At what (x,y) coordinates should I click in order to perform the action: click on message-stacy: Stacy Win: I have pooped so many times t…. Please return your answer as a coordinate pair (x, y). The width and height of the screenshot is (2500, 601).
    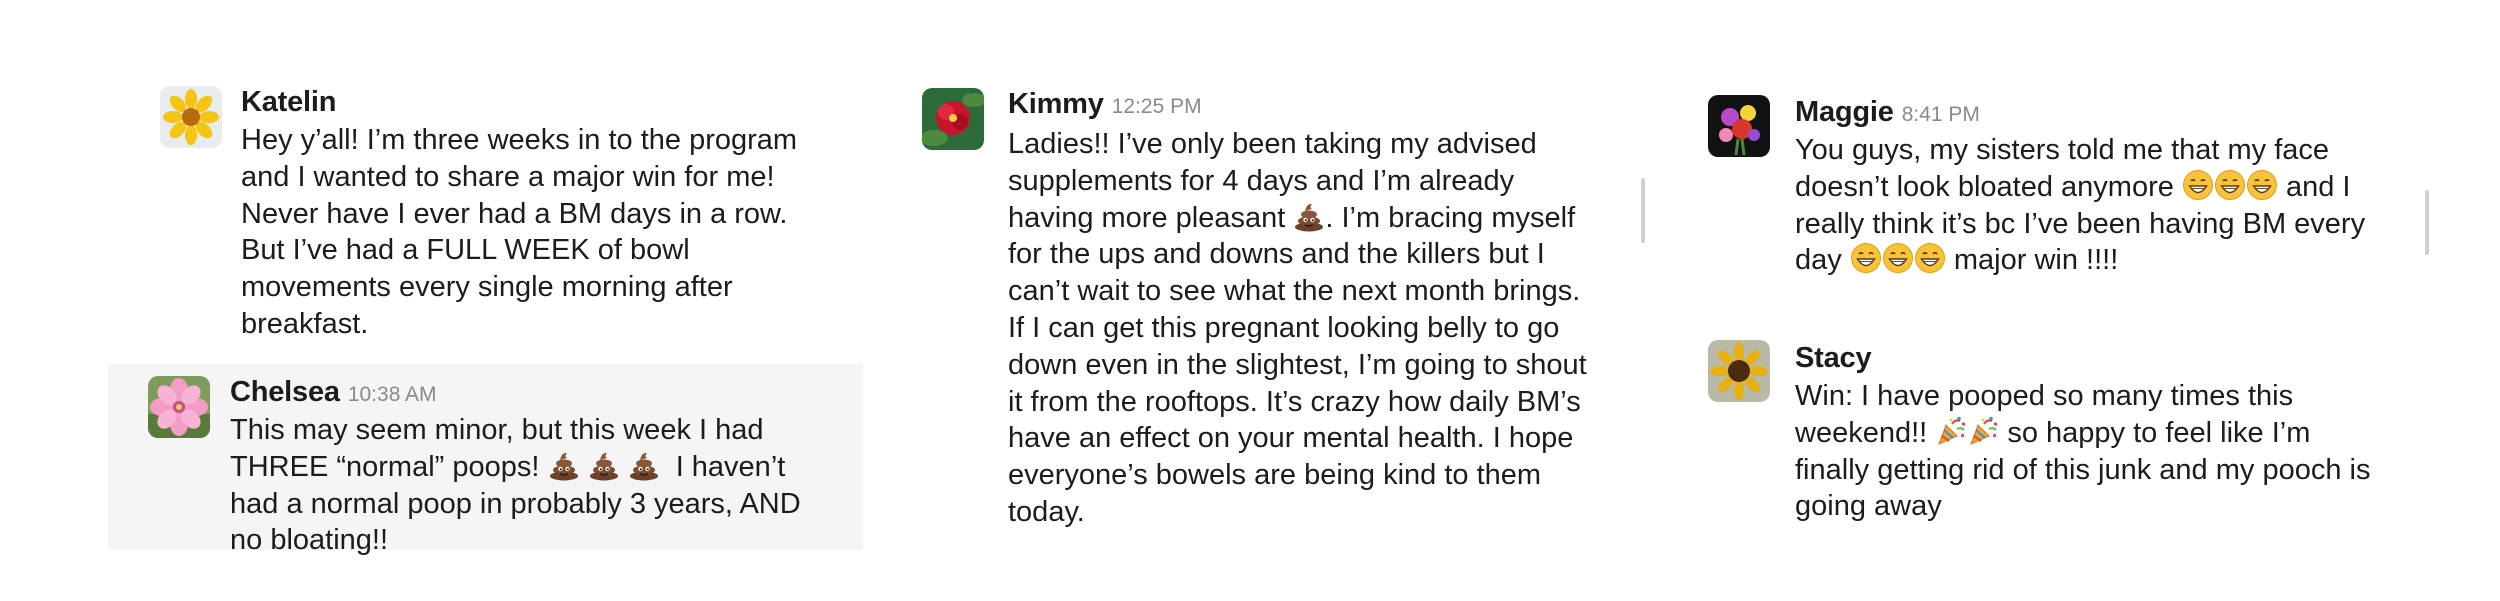
    Looking at the image, I should click on (2060, 432).